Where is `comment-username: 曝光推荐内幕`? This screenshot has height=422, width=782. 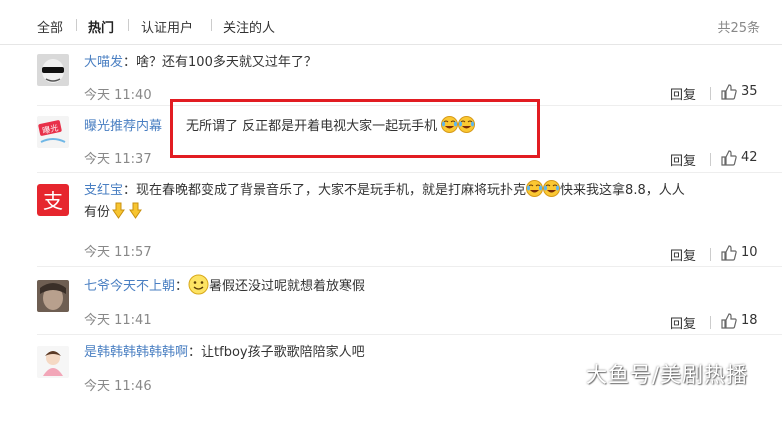
comment-username: 曝光推荐内幕 is located at coordinates (123, 126).